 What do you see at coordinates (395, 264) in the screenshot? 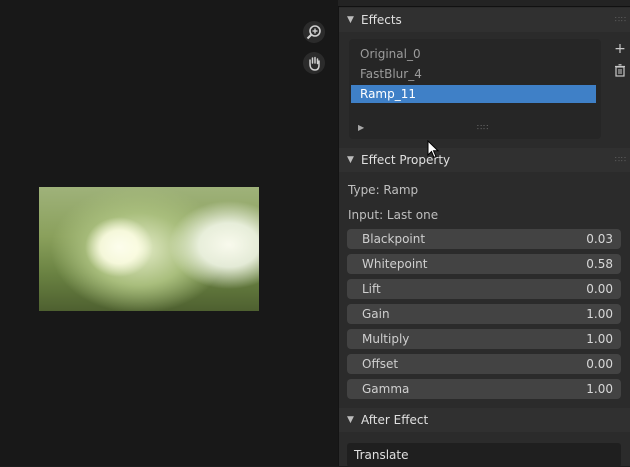
I see `field-label: Whitepoint` at bounding box center [395, 264].